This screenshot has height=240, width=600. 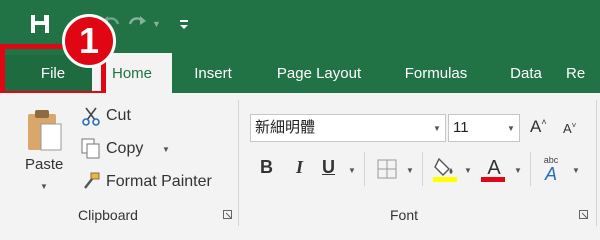 I want to click on customize-qat-button, so click(x=184, y=24).